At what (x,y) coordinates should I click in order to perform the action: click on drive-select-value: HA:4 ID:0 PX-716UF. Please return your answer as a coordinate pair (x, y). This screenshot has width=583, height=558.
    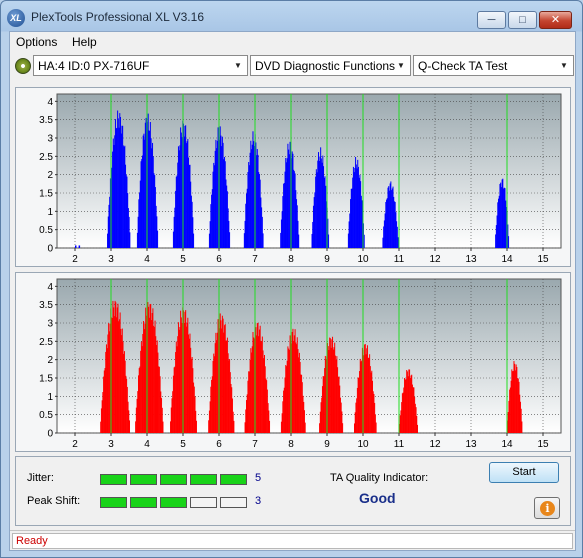
    Looking at the image, I should click on (94, 66).